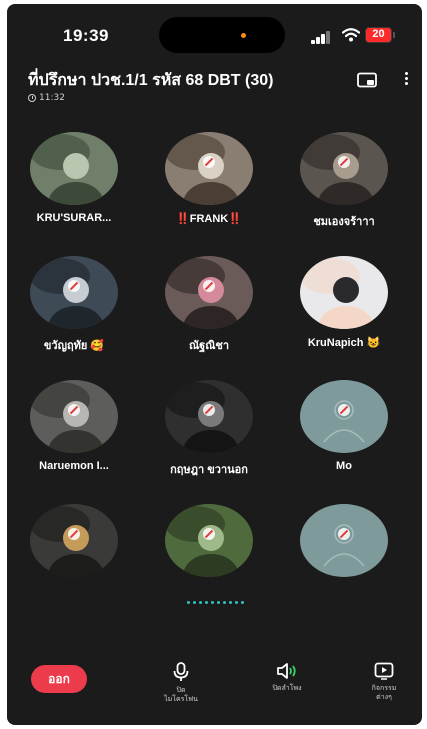  I want to click on call-controls: ออก ปิด ไมโครโฟน ปิดลำโพง กิจกรรม ต่างๆ, so click(214, 682).